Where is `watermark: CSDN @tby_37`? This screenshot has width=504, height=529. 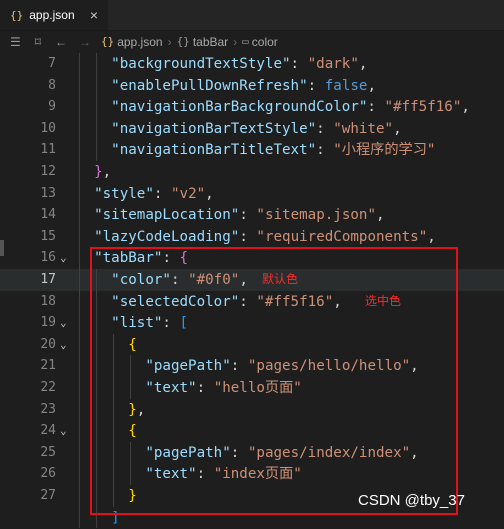
watermark: CSDN @tby_37 is located at coordinates (411, 500).